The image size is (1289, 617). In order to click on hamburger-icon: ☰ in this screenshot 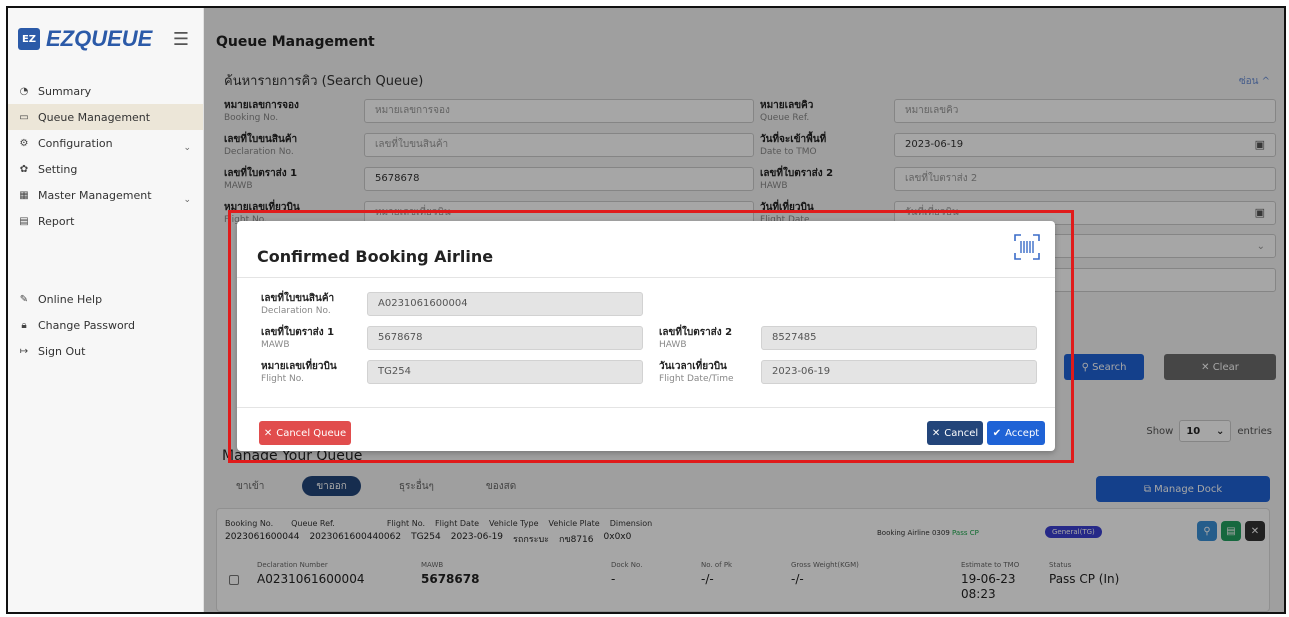, I will do `click(181, 39)`.